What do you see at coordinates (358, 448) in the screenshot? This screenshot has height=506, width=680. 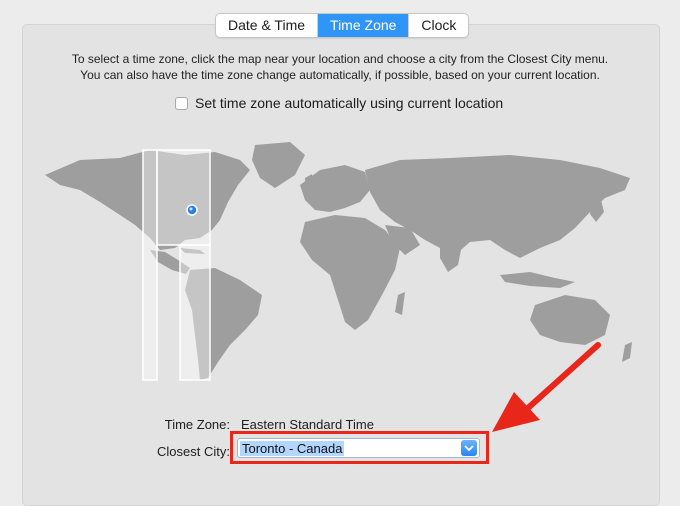 I see `closest-city-select: Toronto - Canada` at bounding box center [358, 448].